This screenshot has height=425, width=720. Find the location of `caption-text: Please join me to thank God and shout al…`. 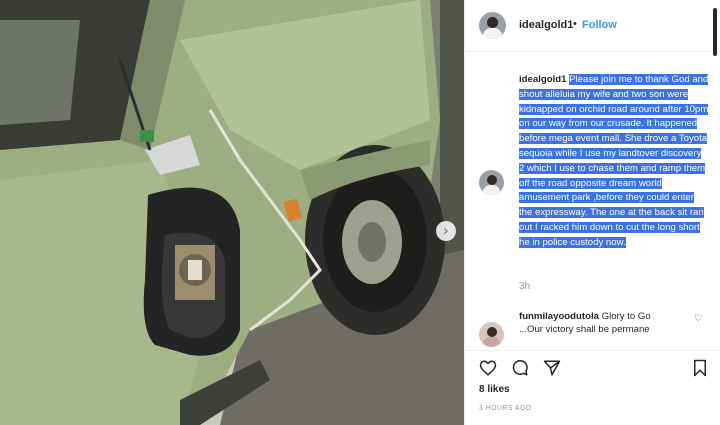

caption-text: Please join me to thank God and shout al… is located at coordinates (614, 161).